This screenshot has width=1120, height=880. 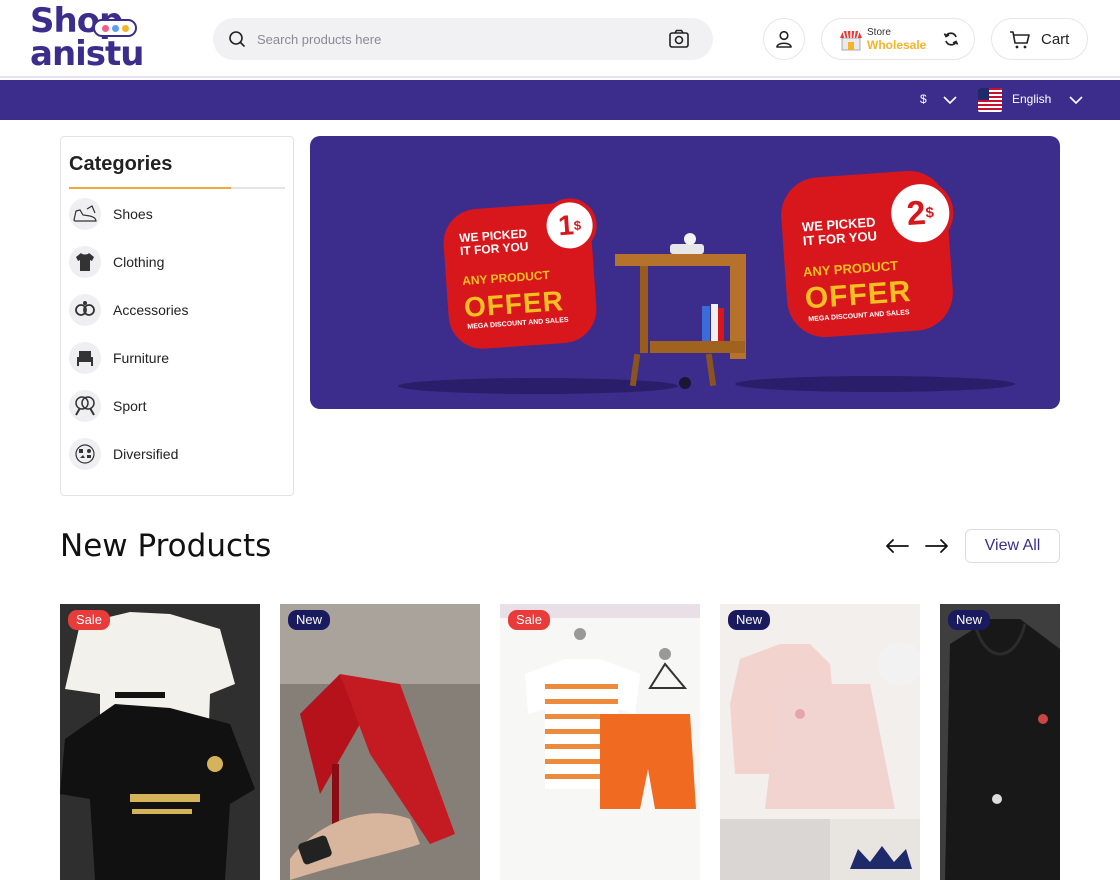 I want to click on category-item-sport: Sport, so click(x=178, y=406).